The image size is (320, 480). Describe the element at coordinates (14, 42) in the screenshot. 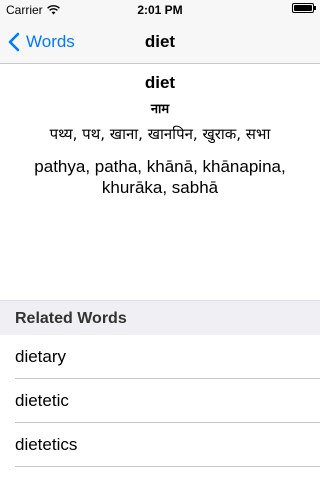

I see `chevron-left-icon` at that location.